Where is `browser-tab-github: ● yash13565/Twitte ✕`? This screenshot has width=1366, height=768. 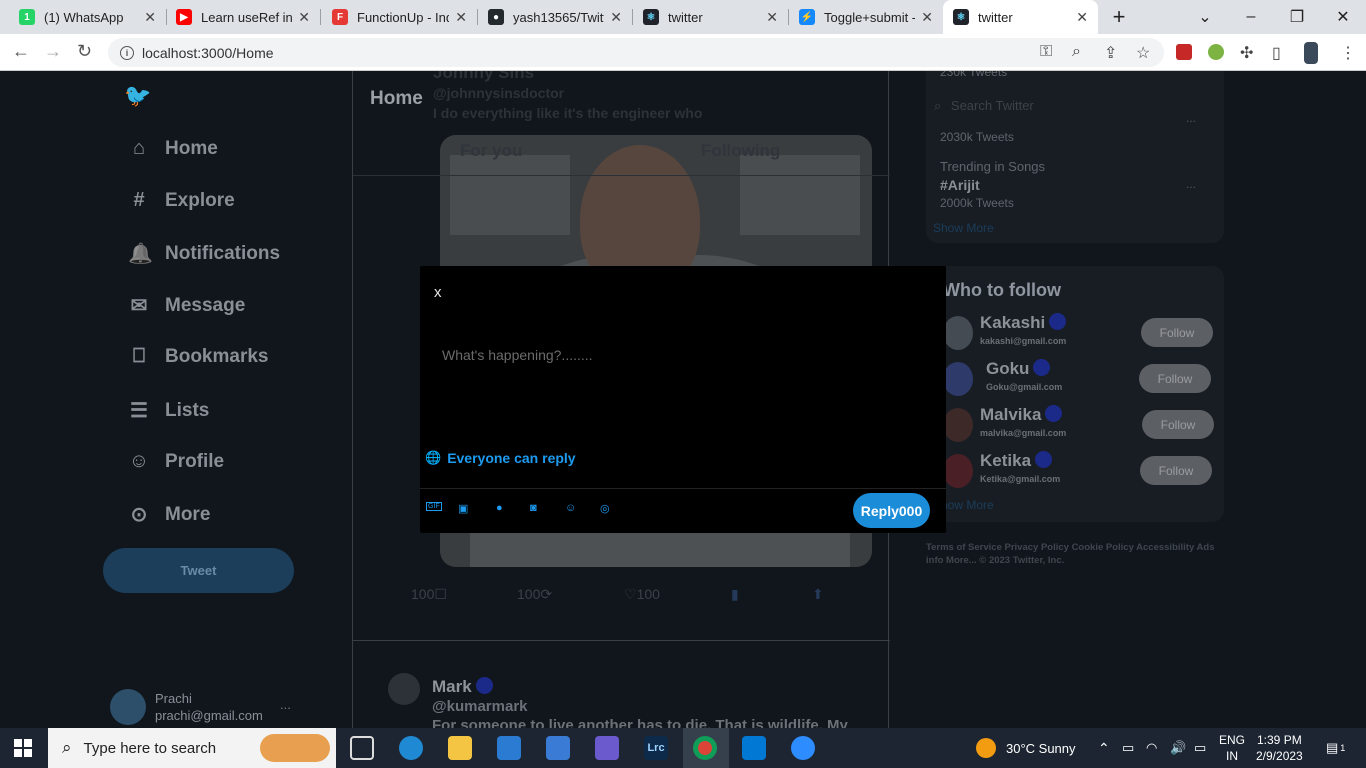
browser-tab-github: ● yash13565/Twitte ✕ is located at coordinates (555, 17).